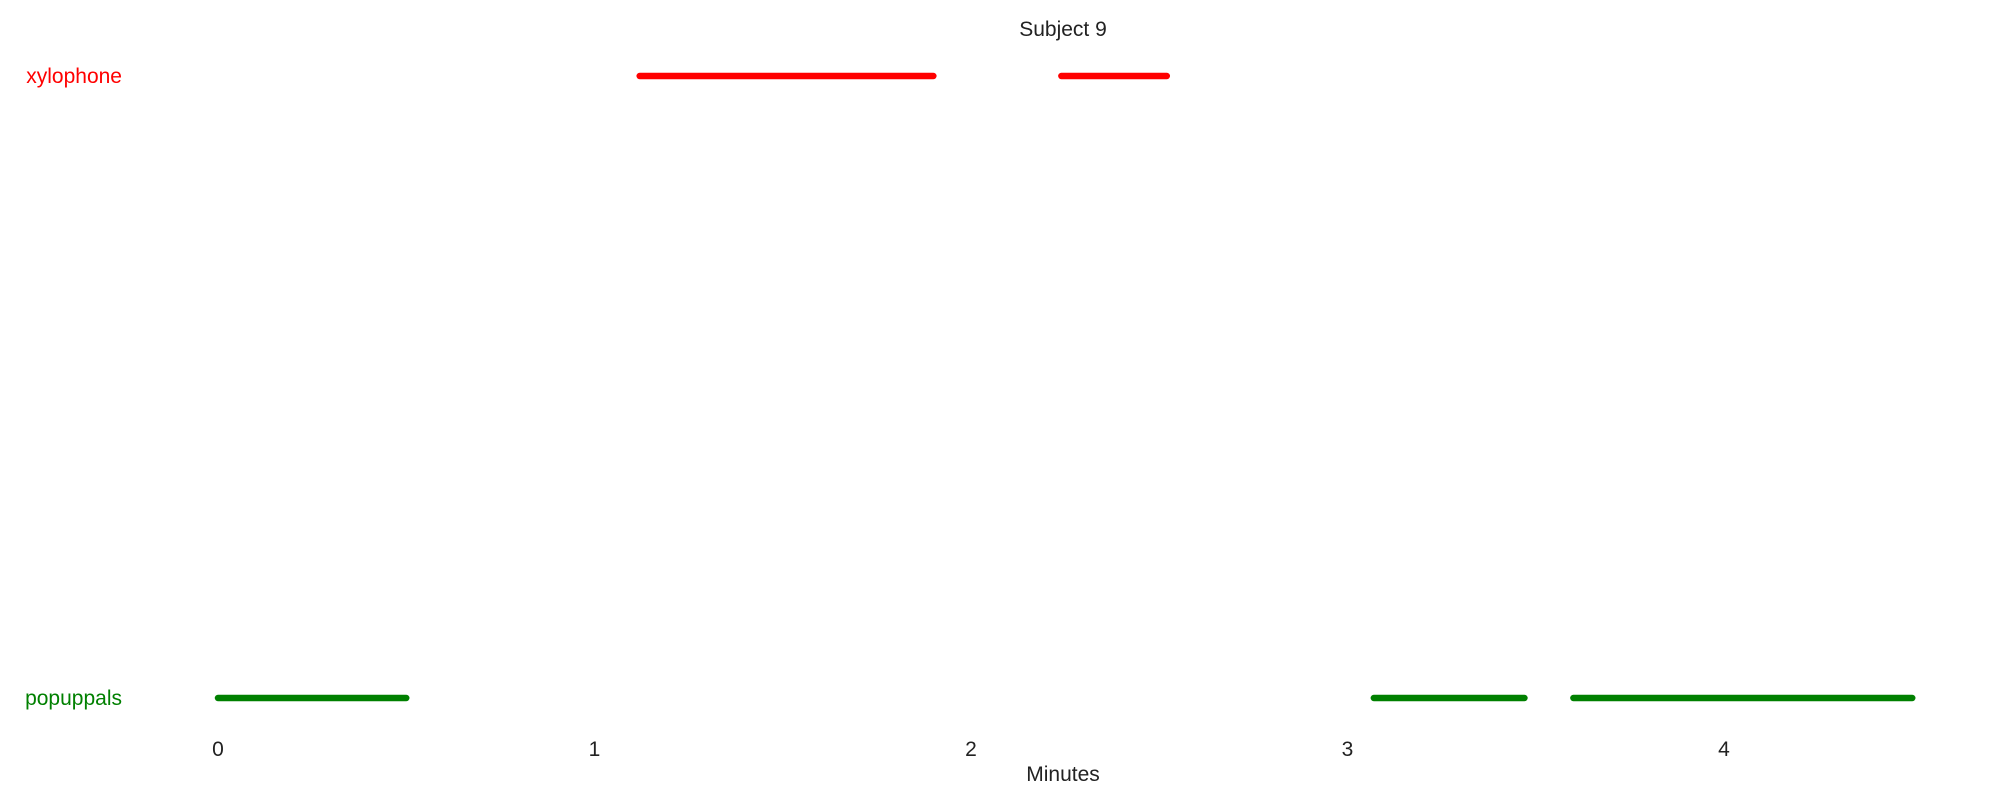 The height and width of the screenshot is (800, 2000). Describe the element at coordinates (73, 387) in the screenshot. I see `series-labels: xylophone popuppals` at that location.